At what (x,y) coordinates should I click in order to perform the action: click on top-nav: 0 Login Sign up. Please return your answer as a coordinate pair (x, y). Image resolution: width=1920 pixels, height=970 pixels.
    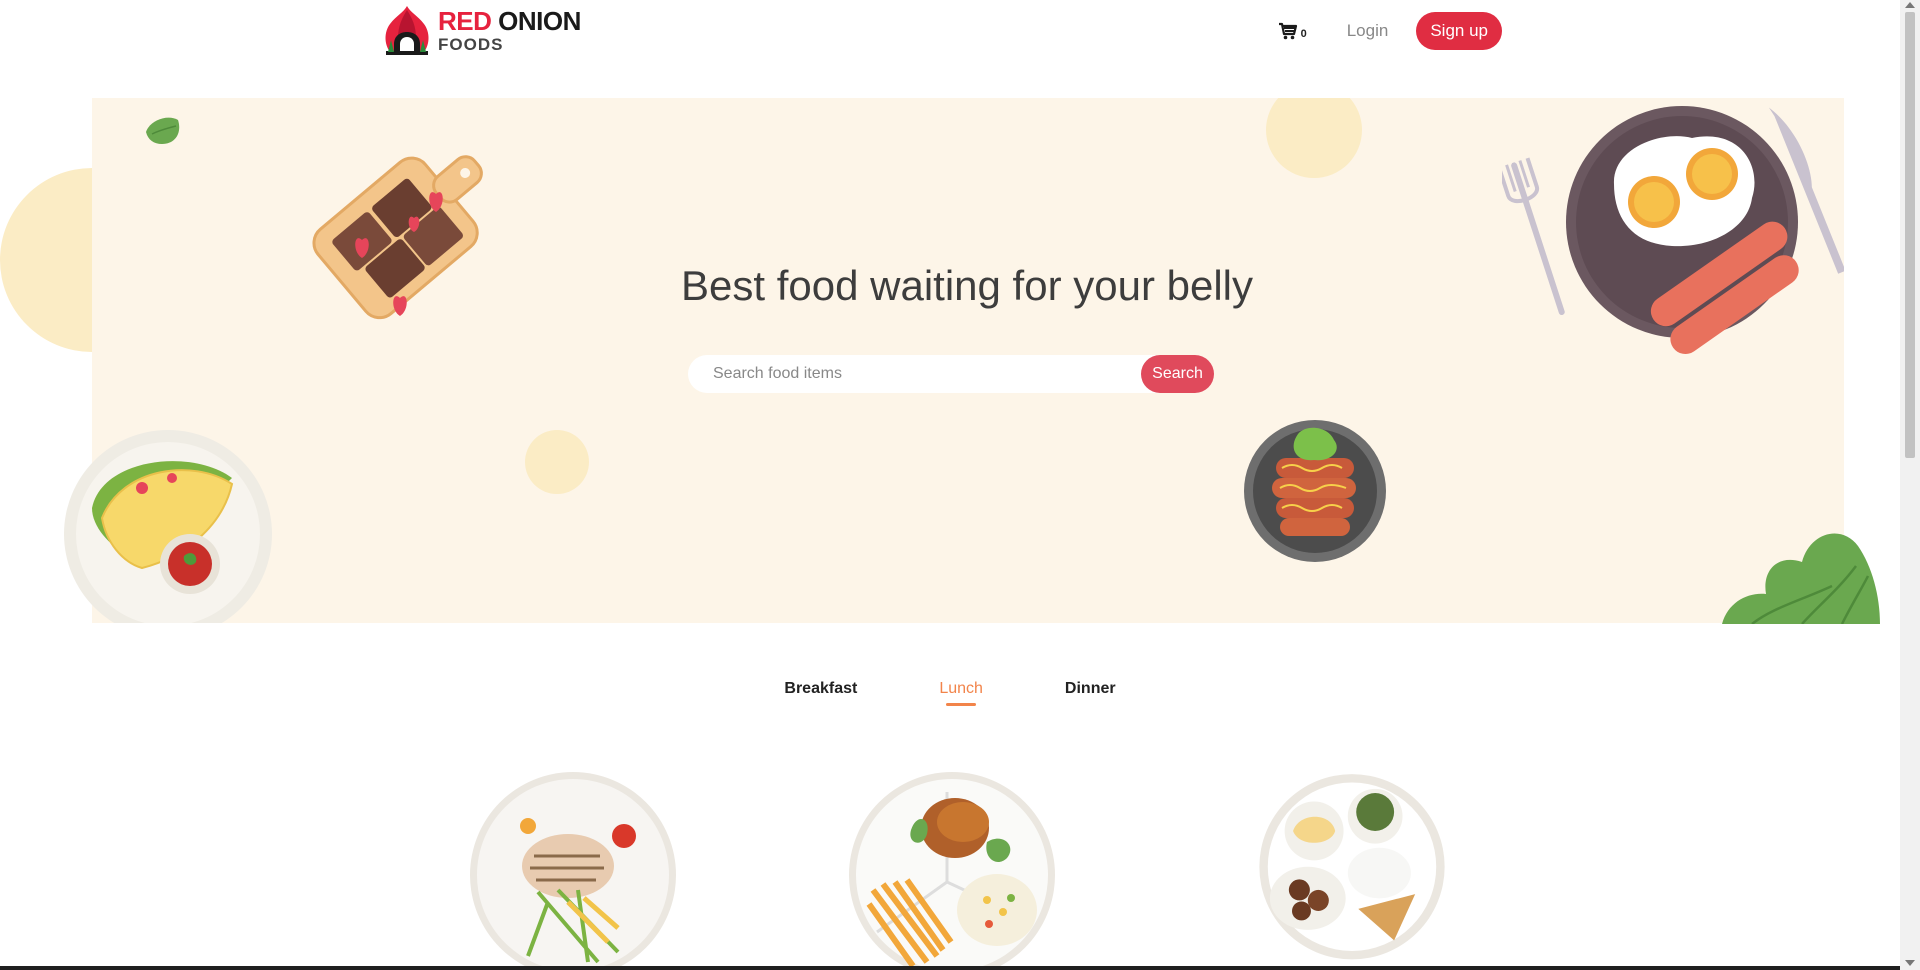
    Looking at the image, I should click on (1390, 31).